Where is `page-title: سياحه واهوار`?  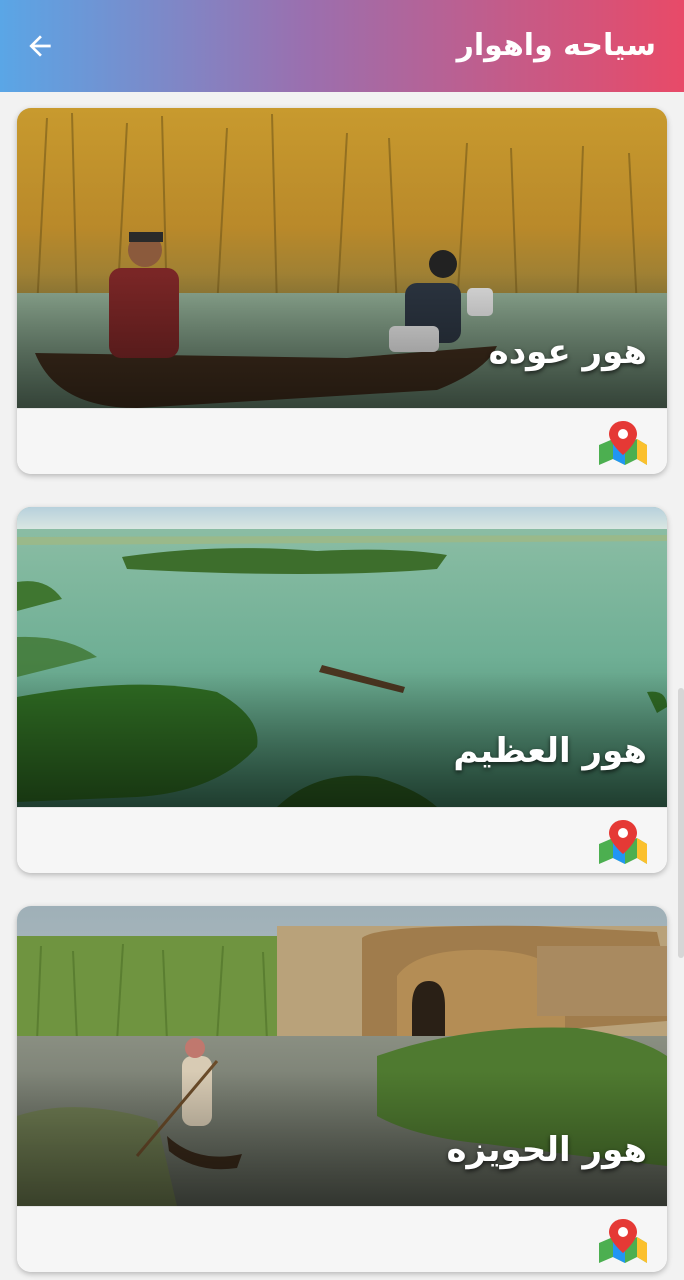 page-title: سياحه واهوار is located at coordinates (556, 45).